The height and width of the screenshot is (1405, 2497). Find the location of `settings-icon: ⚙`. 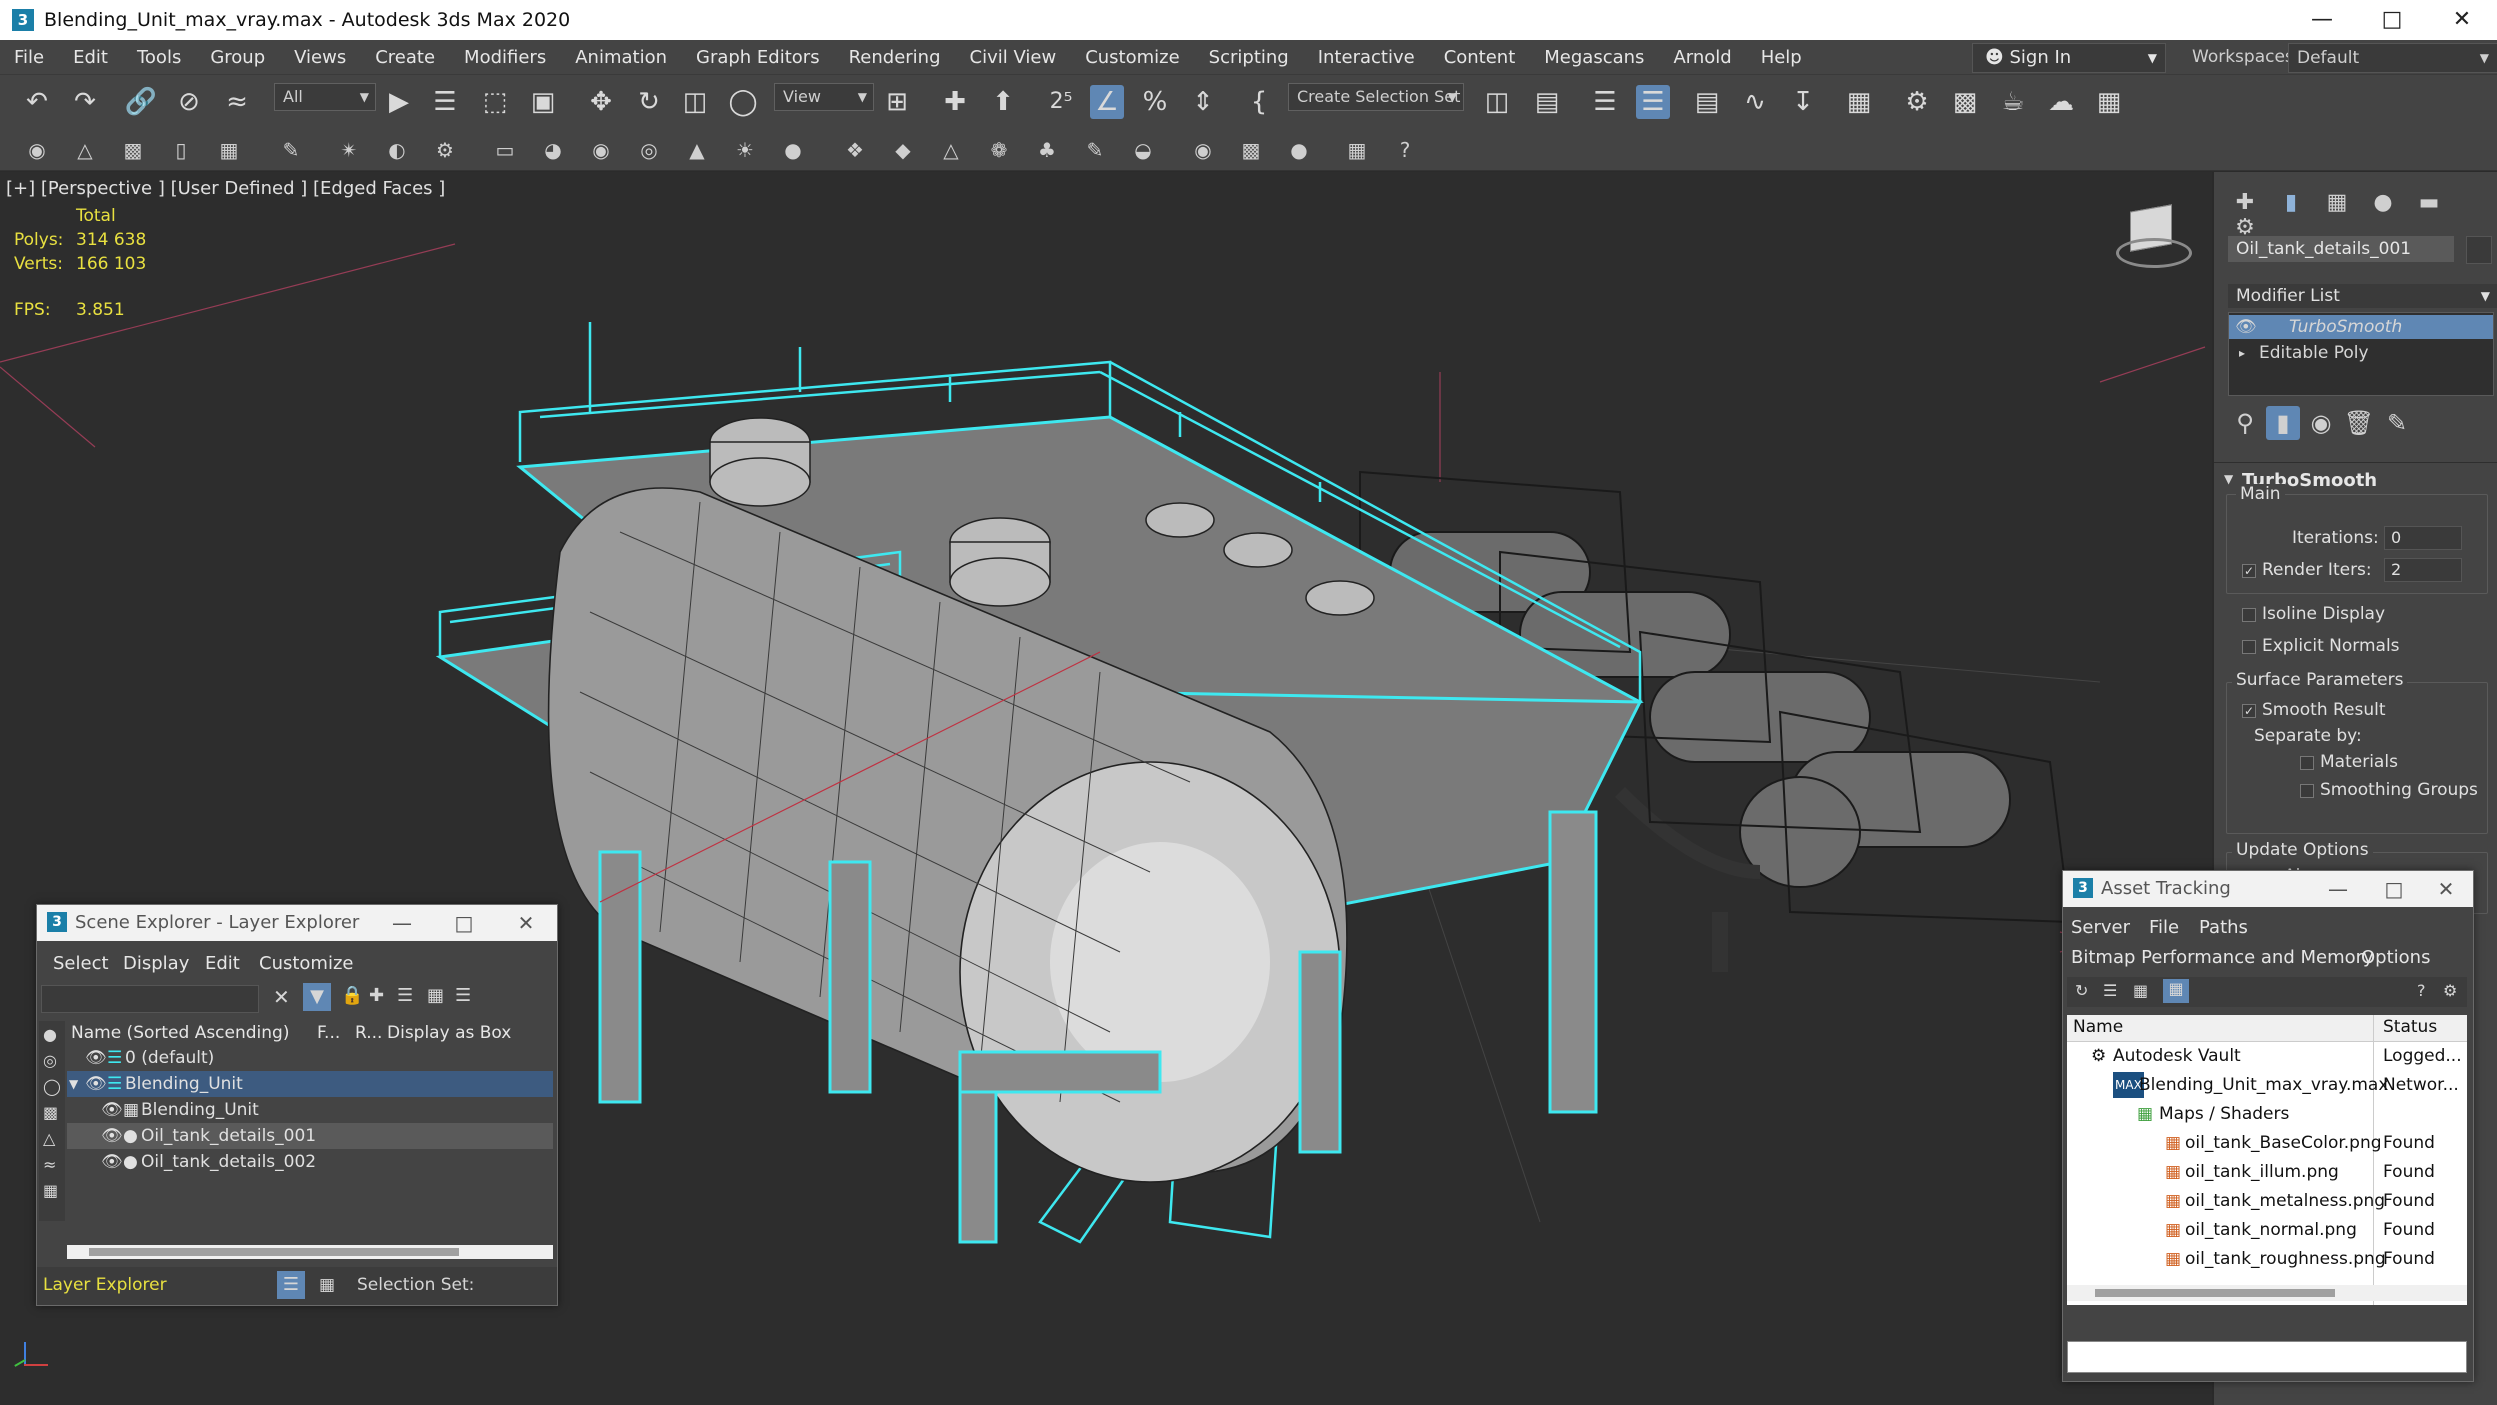

settings-icon: ⚙ is located at coordinates (2450, 990).